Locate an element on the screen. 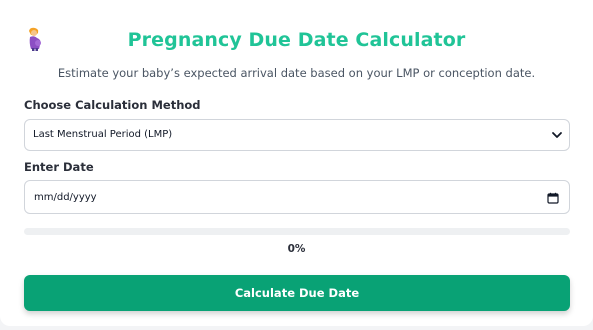 This screenshot has width=593, height=330. date-input: mm/dd/yyyy is located at coordinates (297, 197).